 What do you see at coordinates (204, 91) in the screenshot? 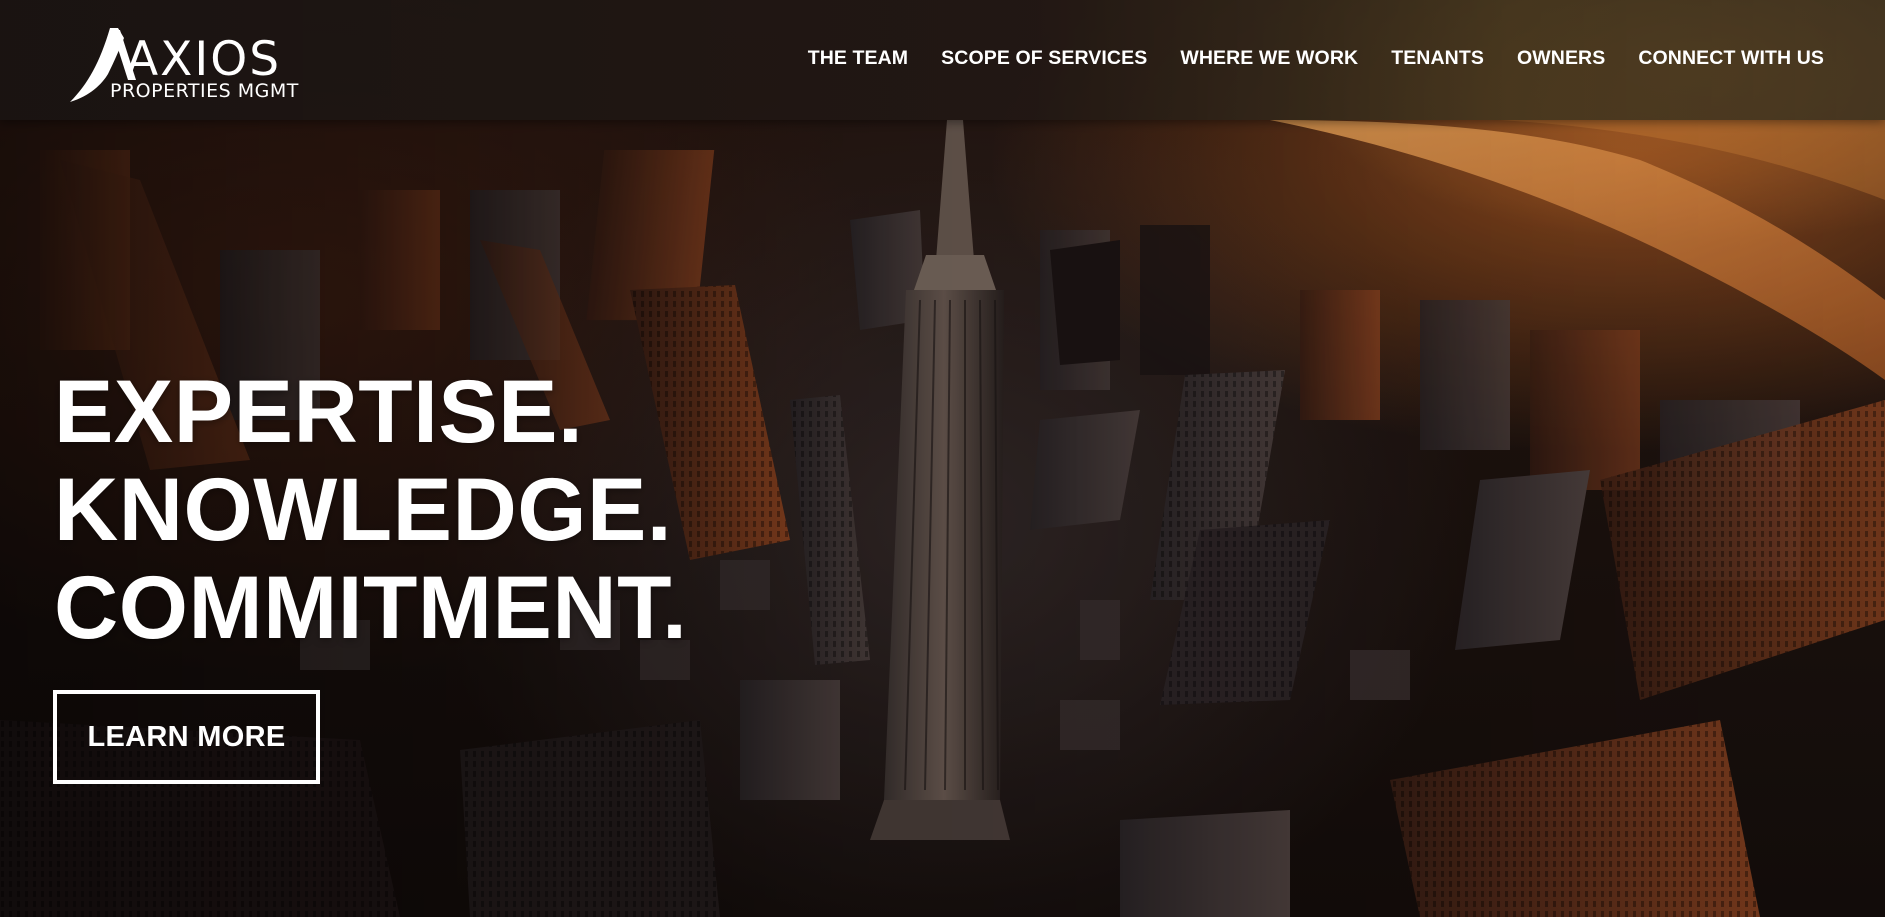
I see `brand-tagline: PROPERTIES MGMT` at bounding box center [204, 91].